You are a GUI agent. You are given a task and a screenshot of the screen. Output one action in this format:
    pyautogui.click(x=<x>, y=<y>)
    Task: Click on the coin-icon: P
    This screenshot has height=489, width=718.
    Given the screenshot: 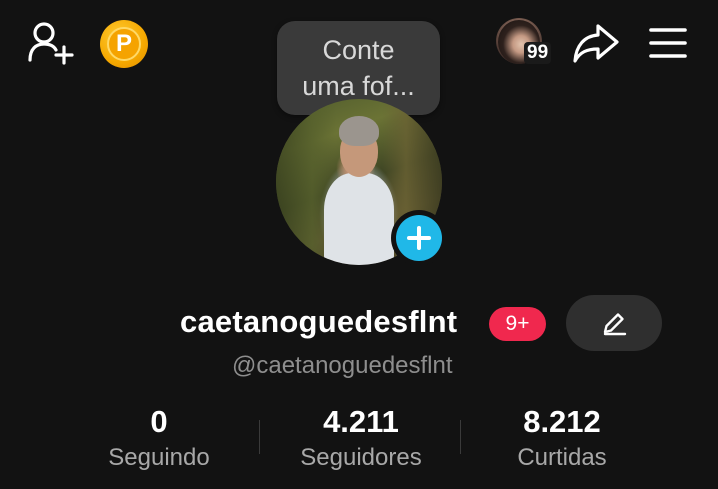 What is the action you would take?
    pyautogui.click(x=124, y=44)
    